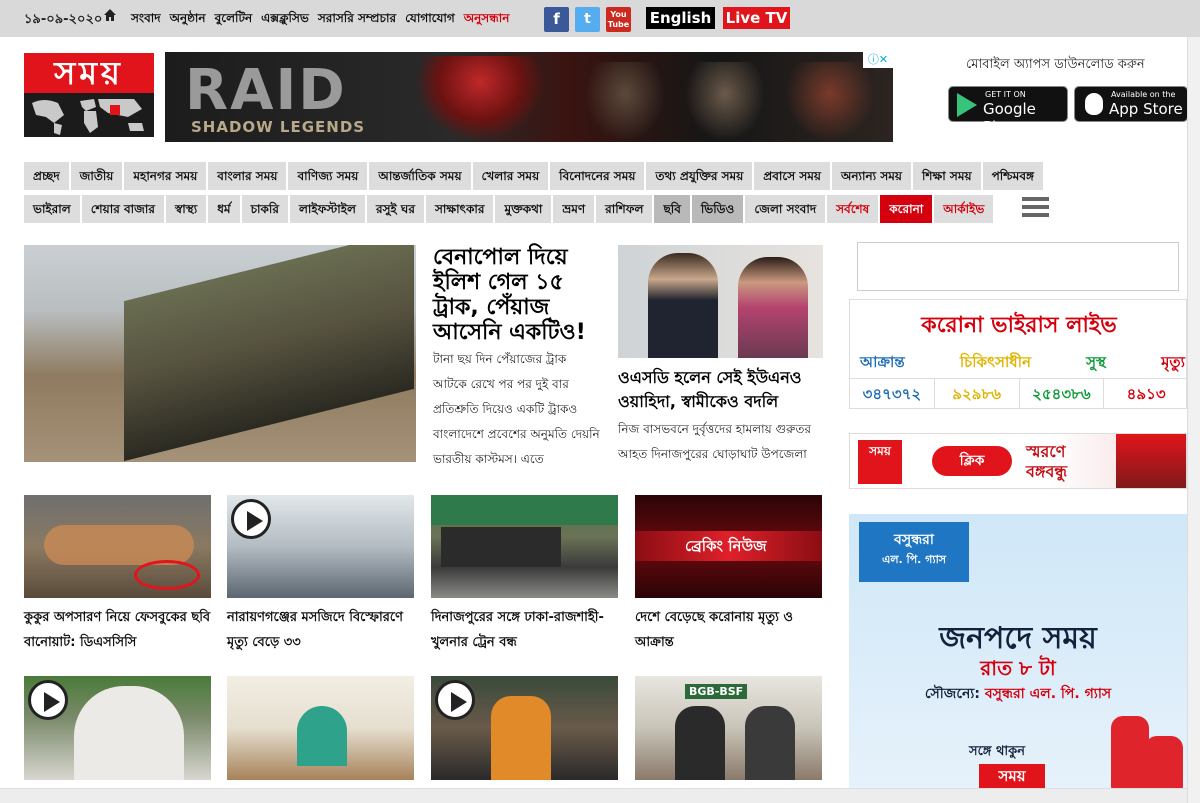 This screenshot has width=1200, height=803. Describe the element at coordinates (728, 546) in the screenshot. I see `card-image: ব্রেকিং নিউজ` at that location.